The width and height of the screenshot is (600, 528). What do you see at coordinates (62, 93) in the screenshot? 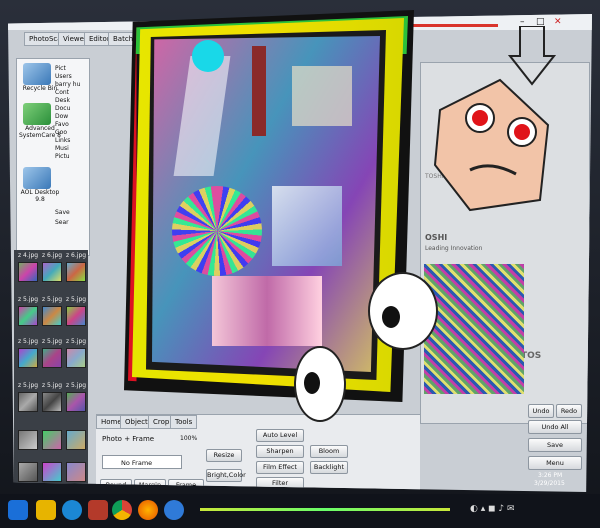
I see `tree-item: Cont` at bounding box center [62, 93].